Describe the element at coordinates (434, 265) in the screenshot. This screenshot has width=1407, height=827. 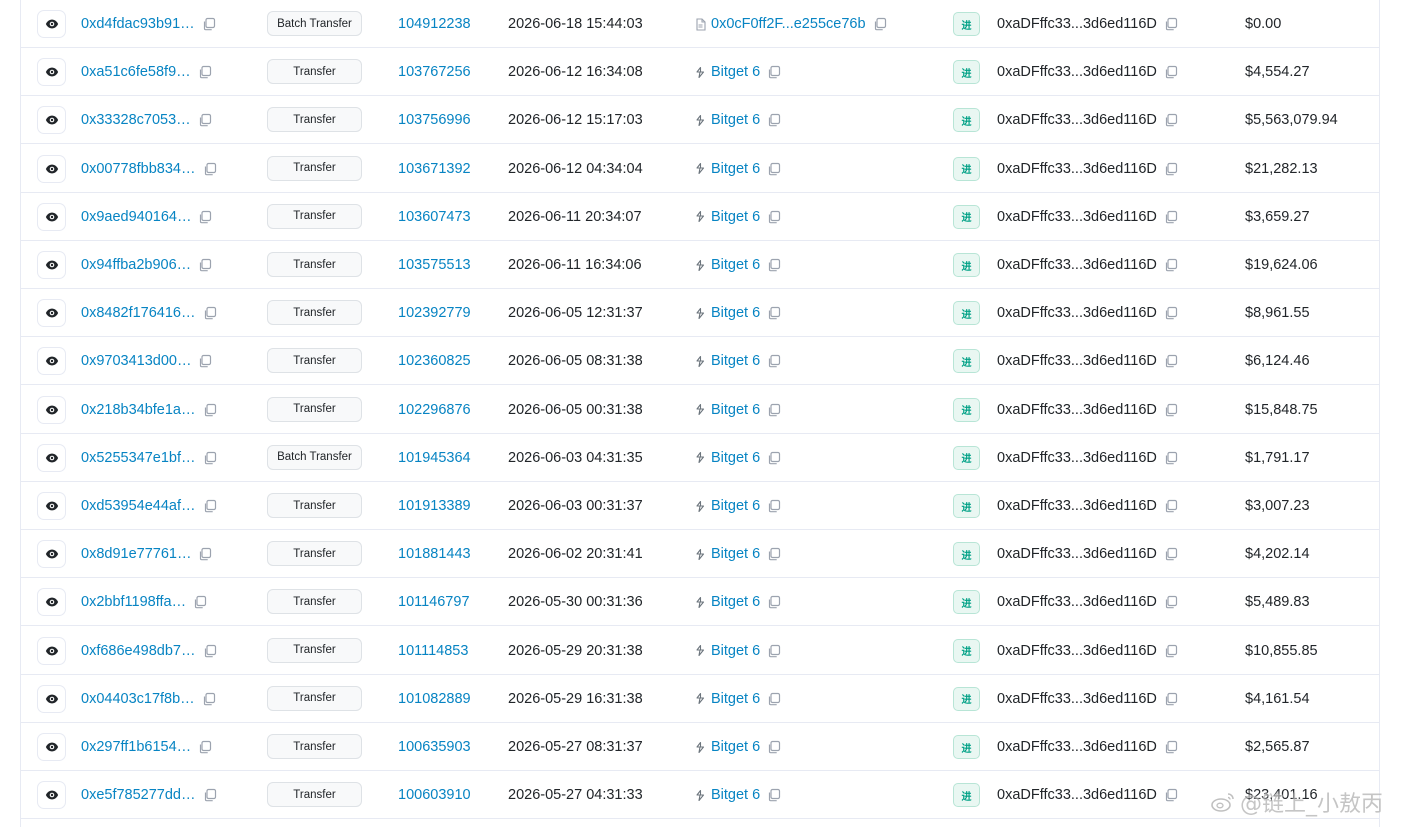
I see `block-link: 103575513` at that location.